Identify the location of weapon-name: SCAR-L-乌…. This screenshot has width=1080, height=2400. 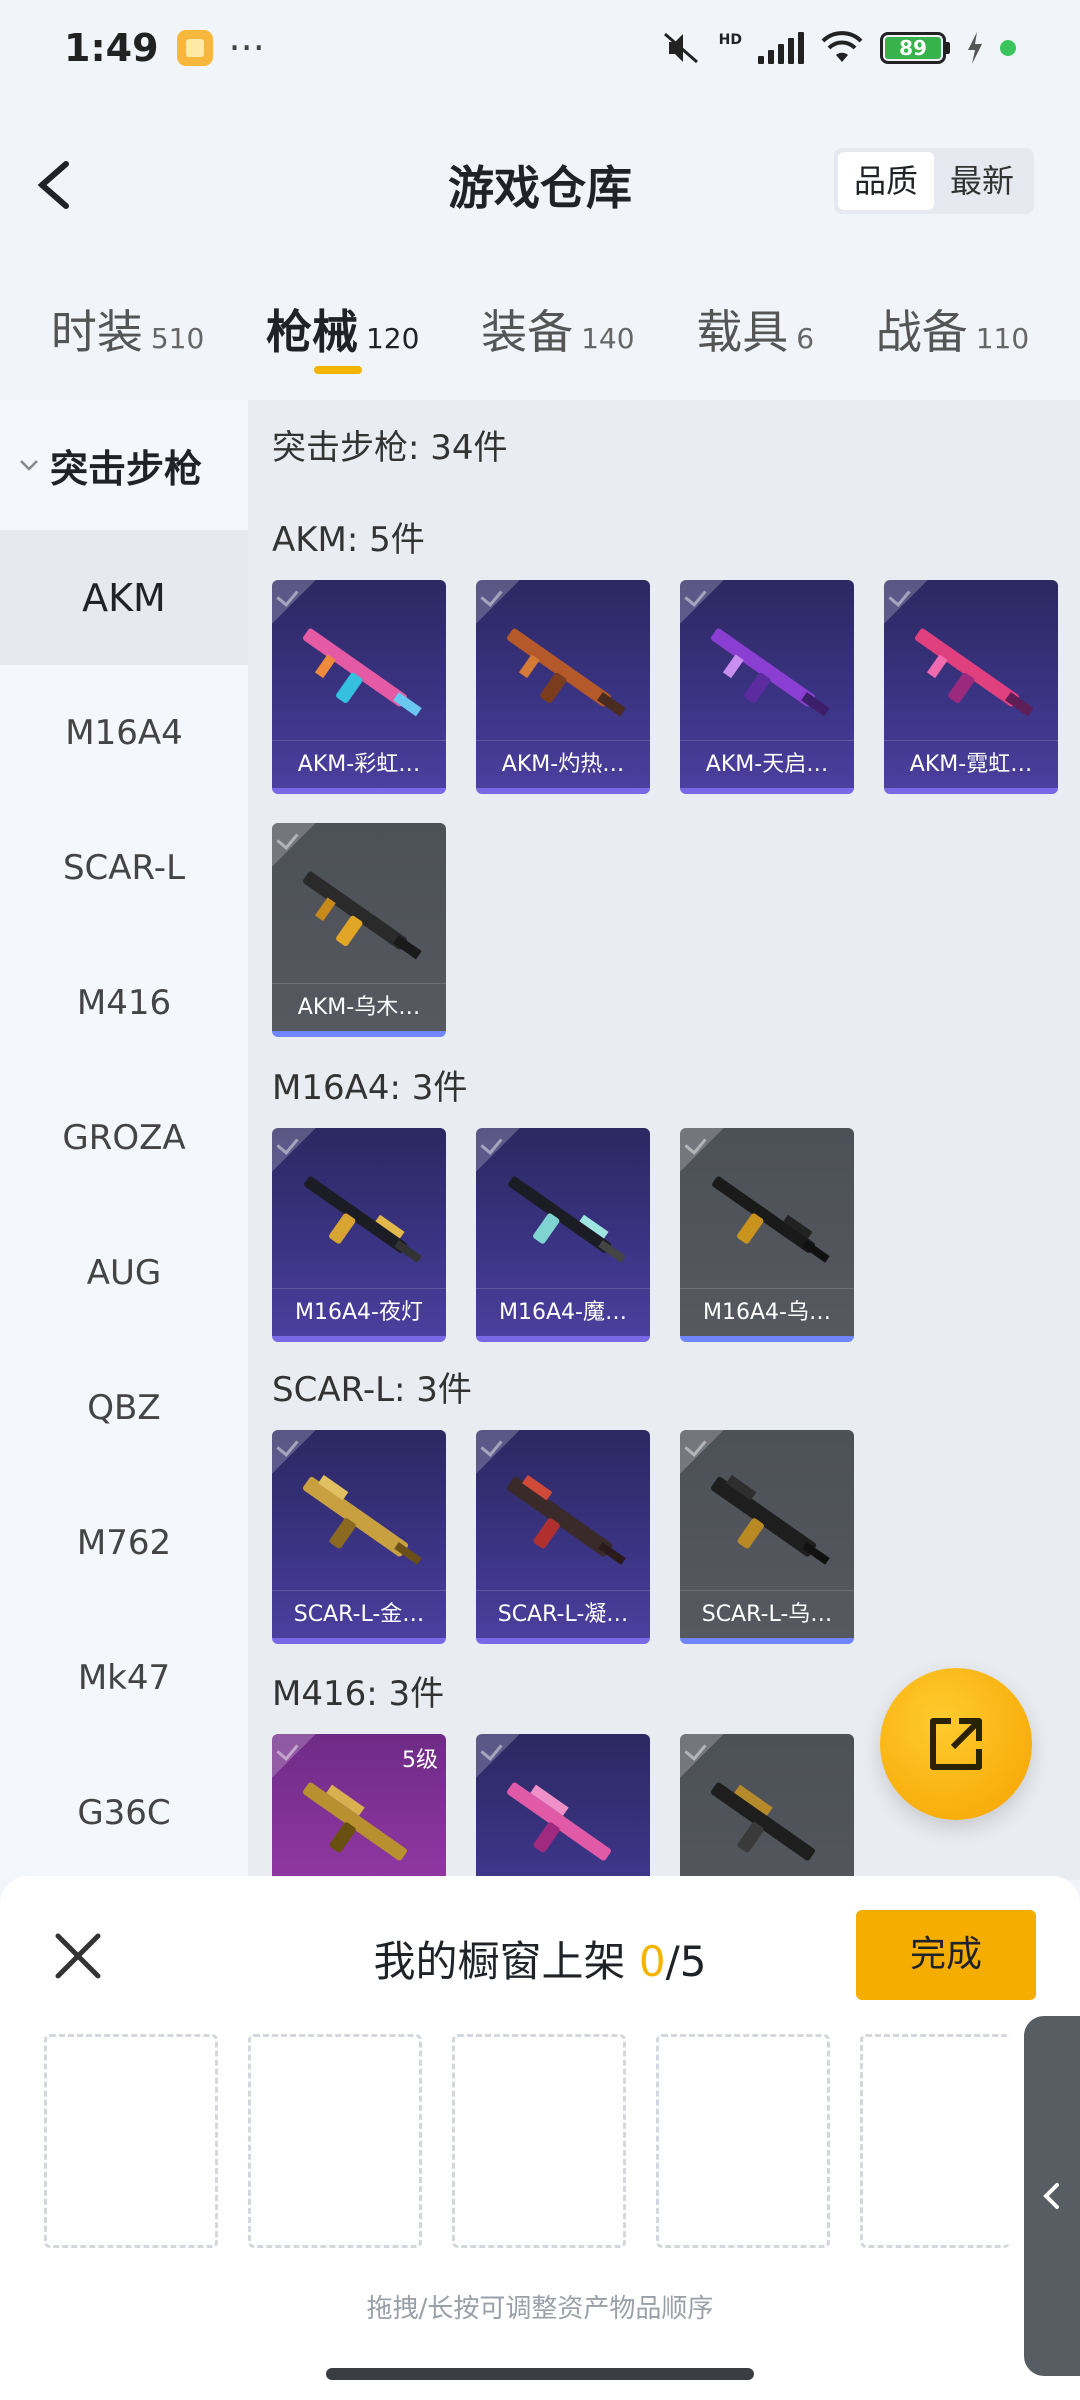
(767, 1614).